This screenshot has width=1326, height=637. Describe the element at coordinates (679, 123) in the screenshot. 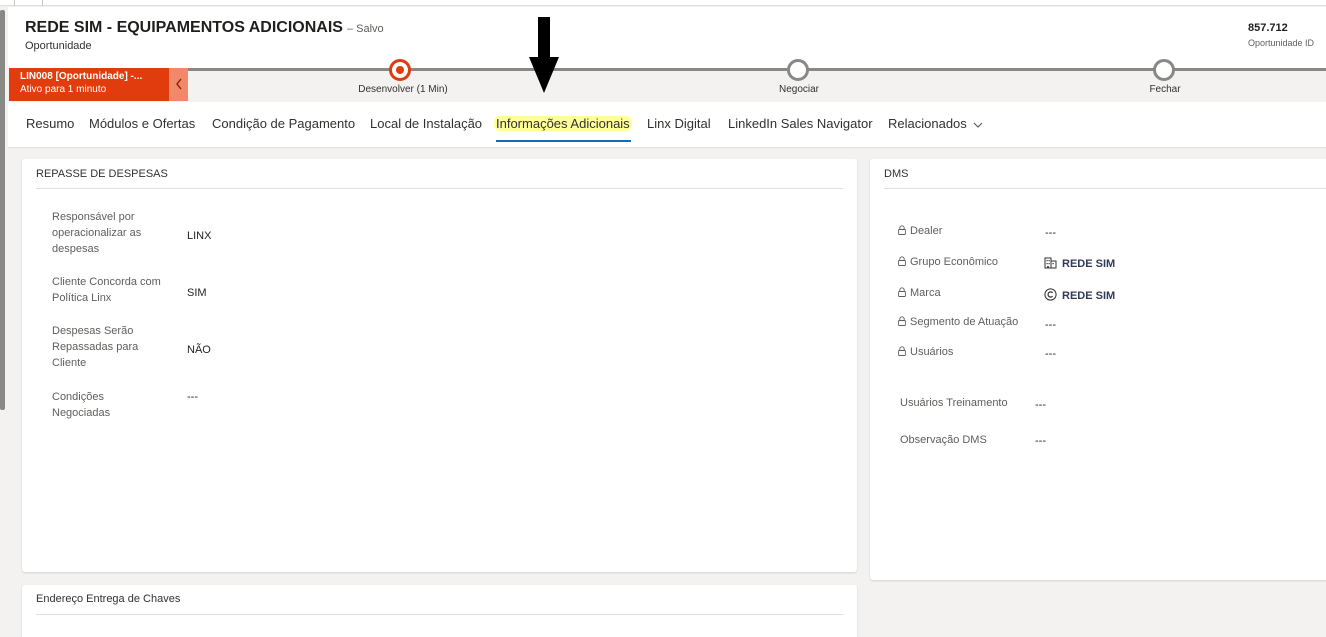

I see `tab-linx-digital: Linx Digital` at that location.